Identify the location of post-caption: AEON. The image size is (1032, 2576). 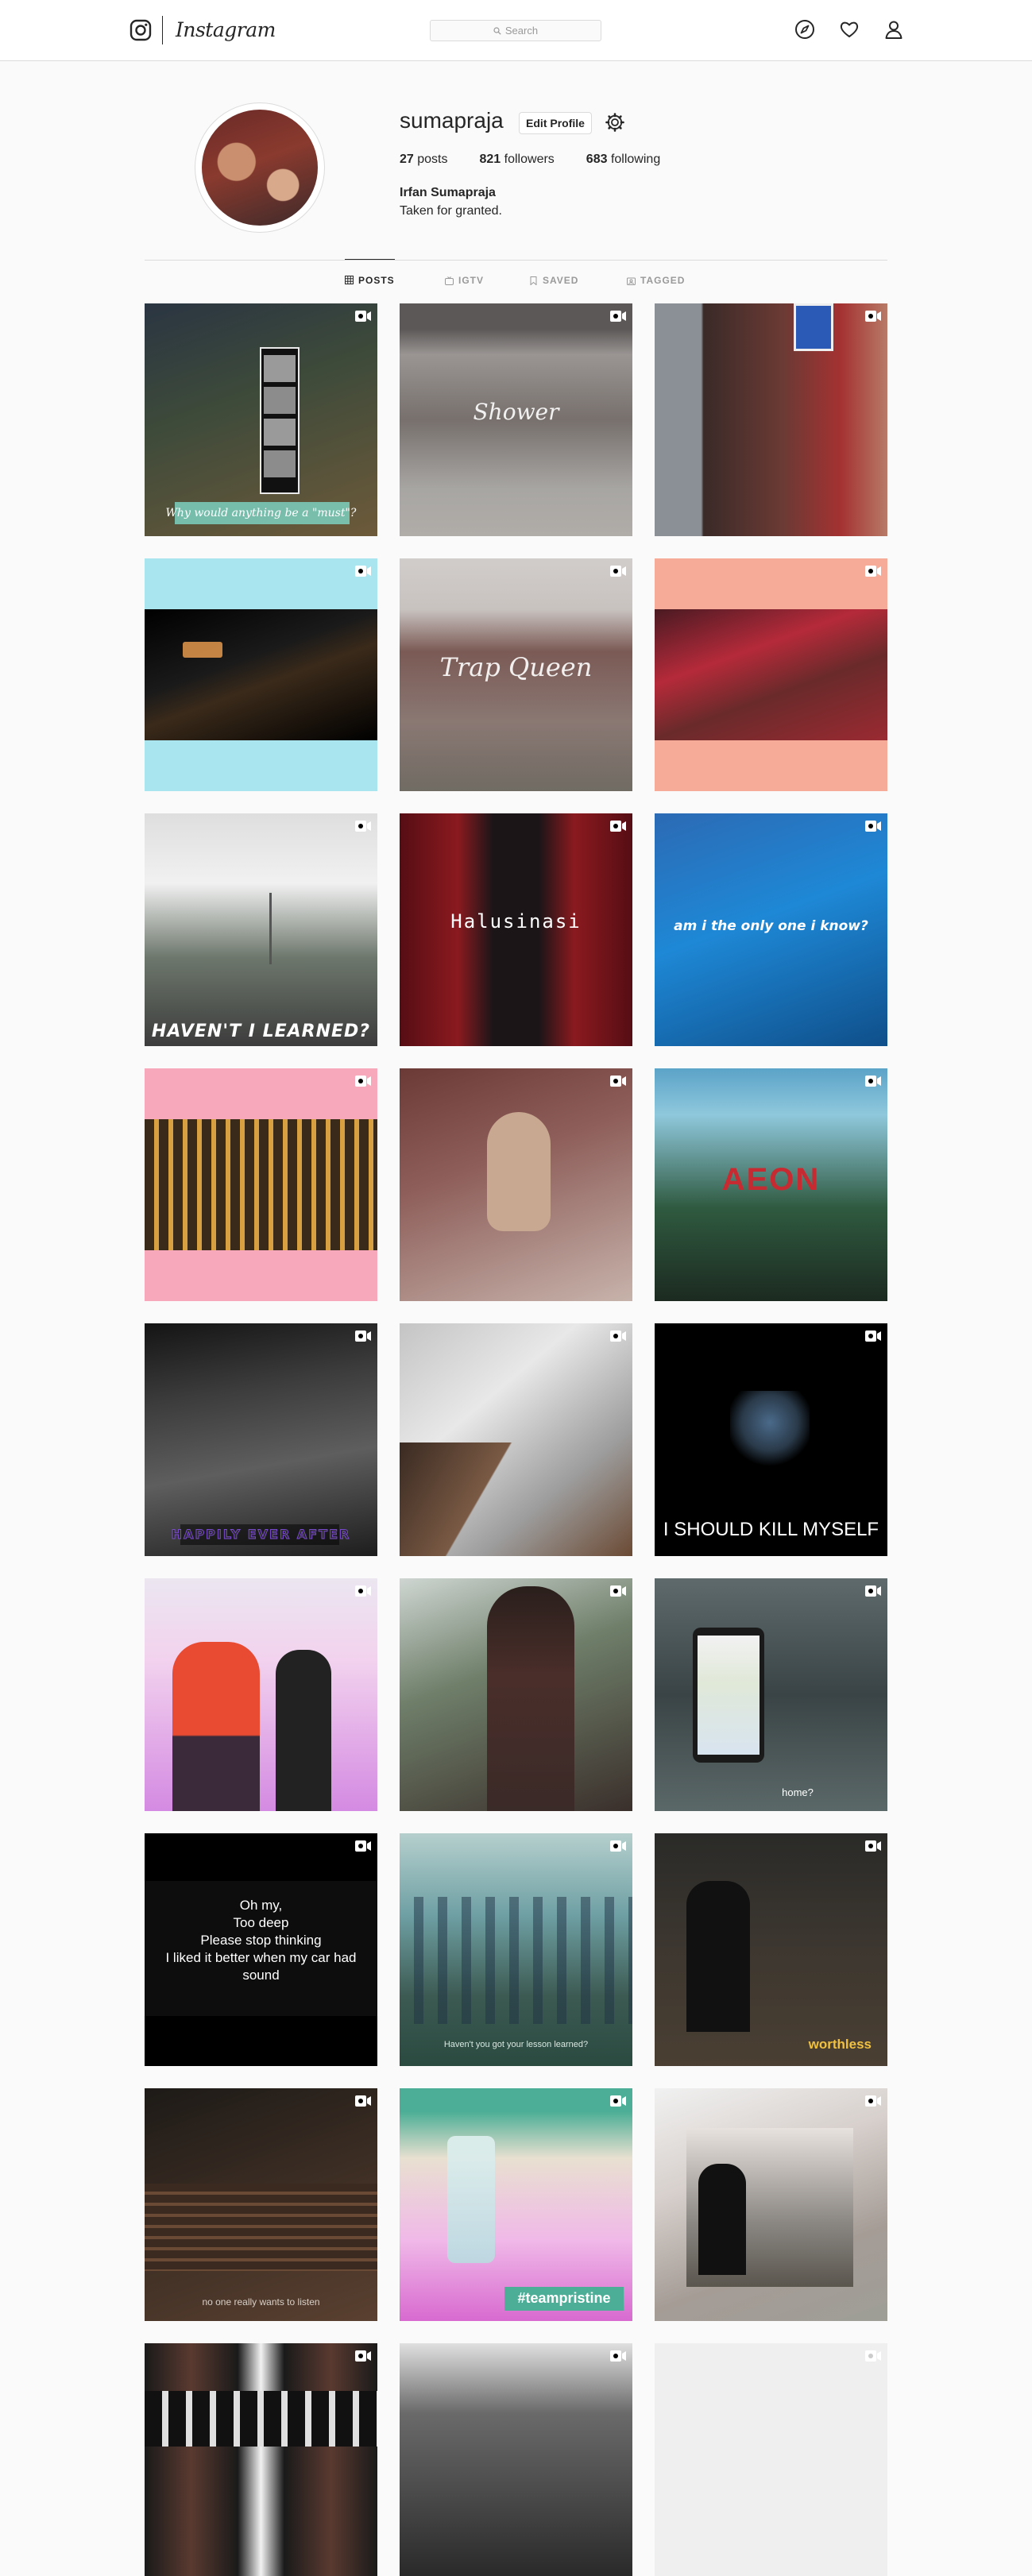
(771, 1179).